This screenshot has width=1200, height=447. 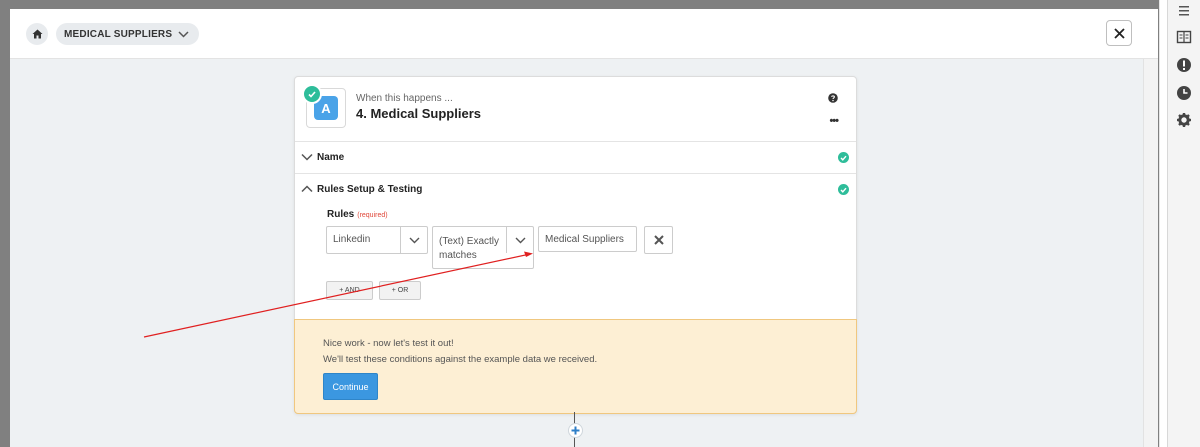 What do you see at coordinates (1184, 65) in the screenshot?
I see `alert-icon` at bounding box center [1184, 65].